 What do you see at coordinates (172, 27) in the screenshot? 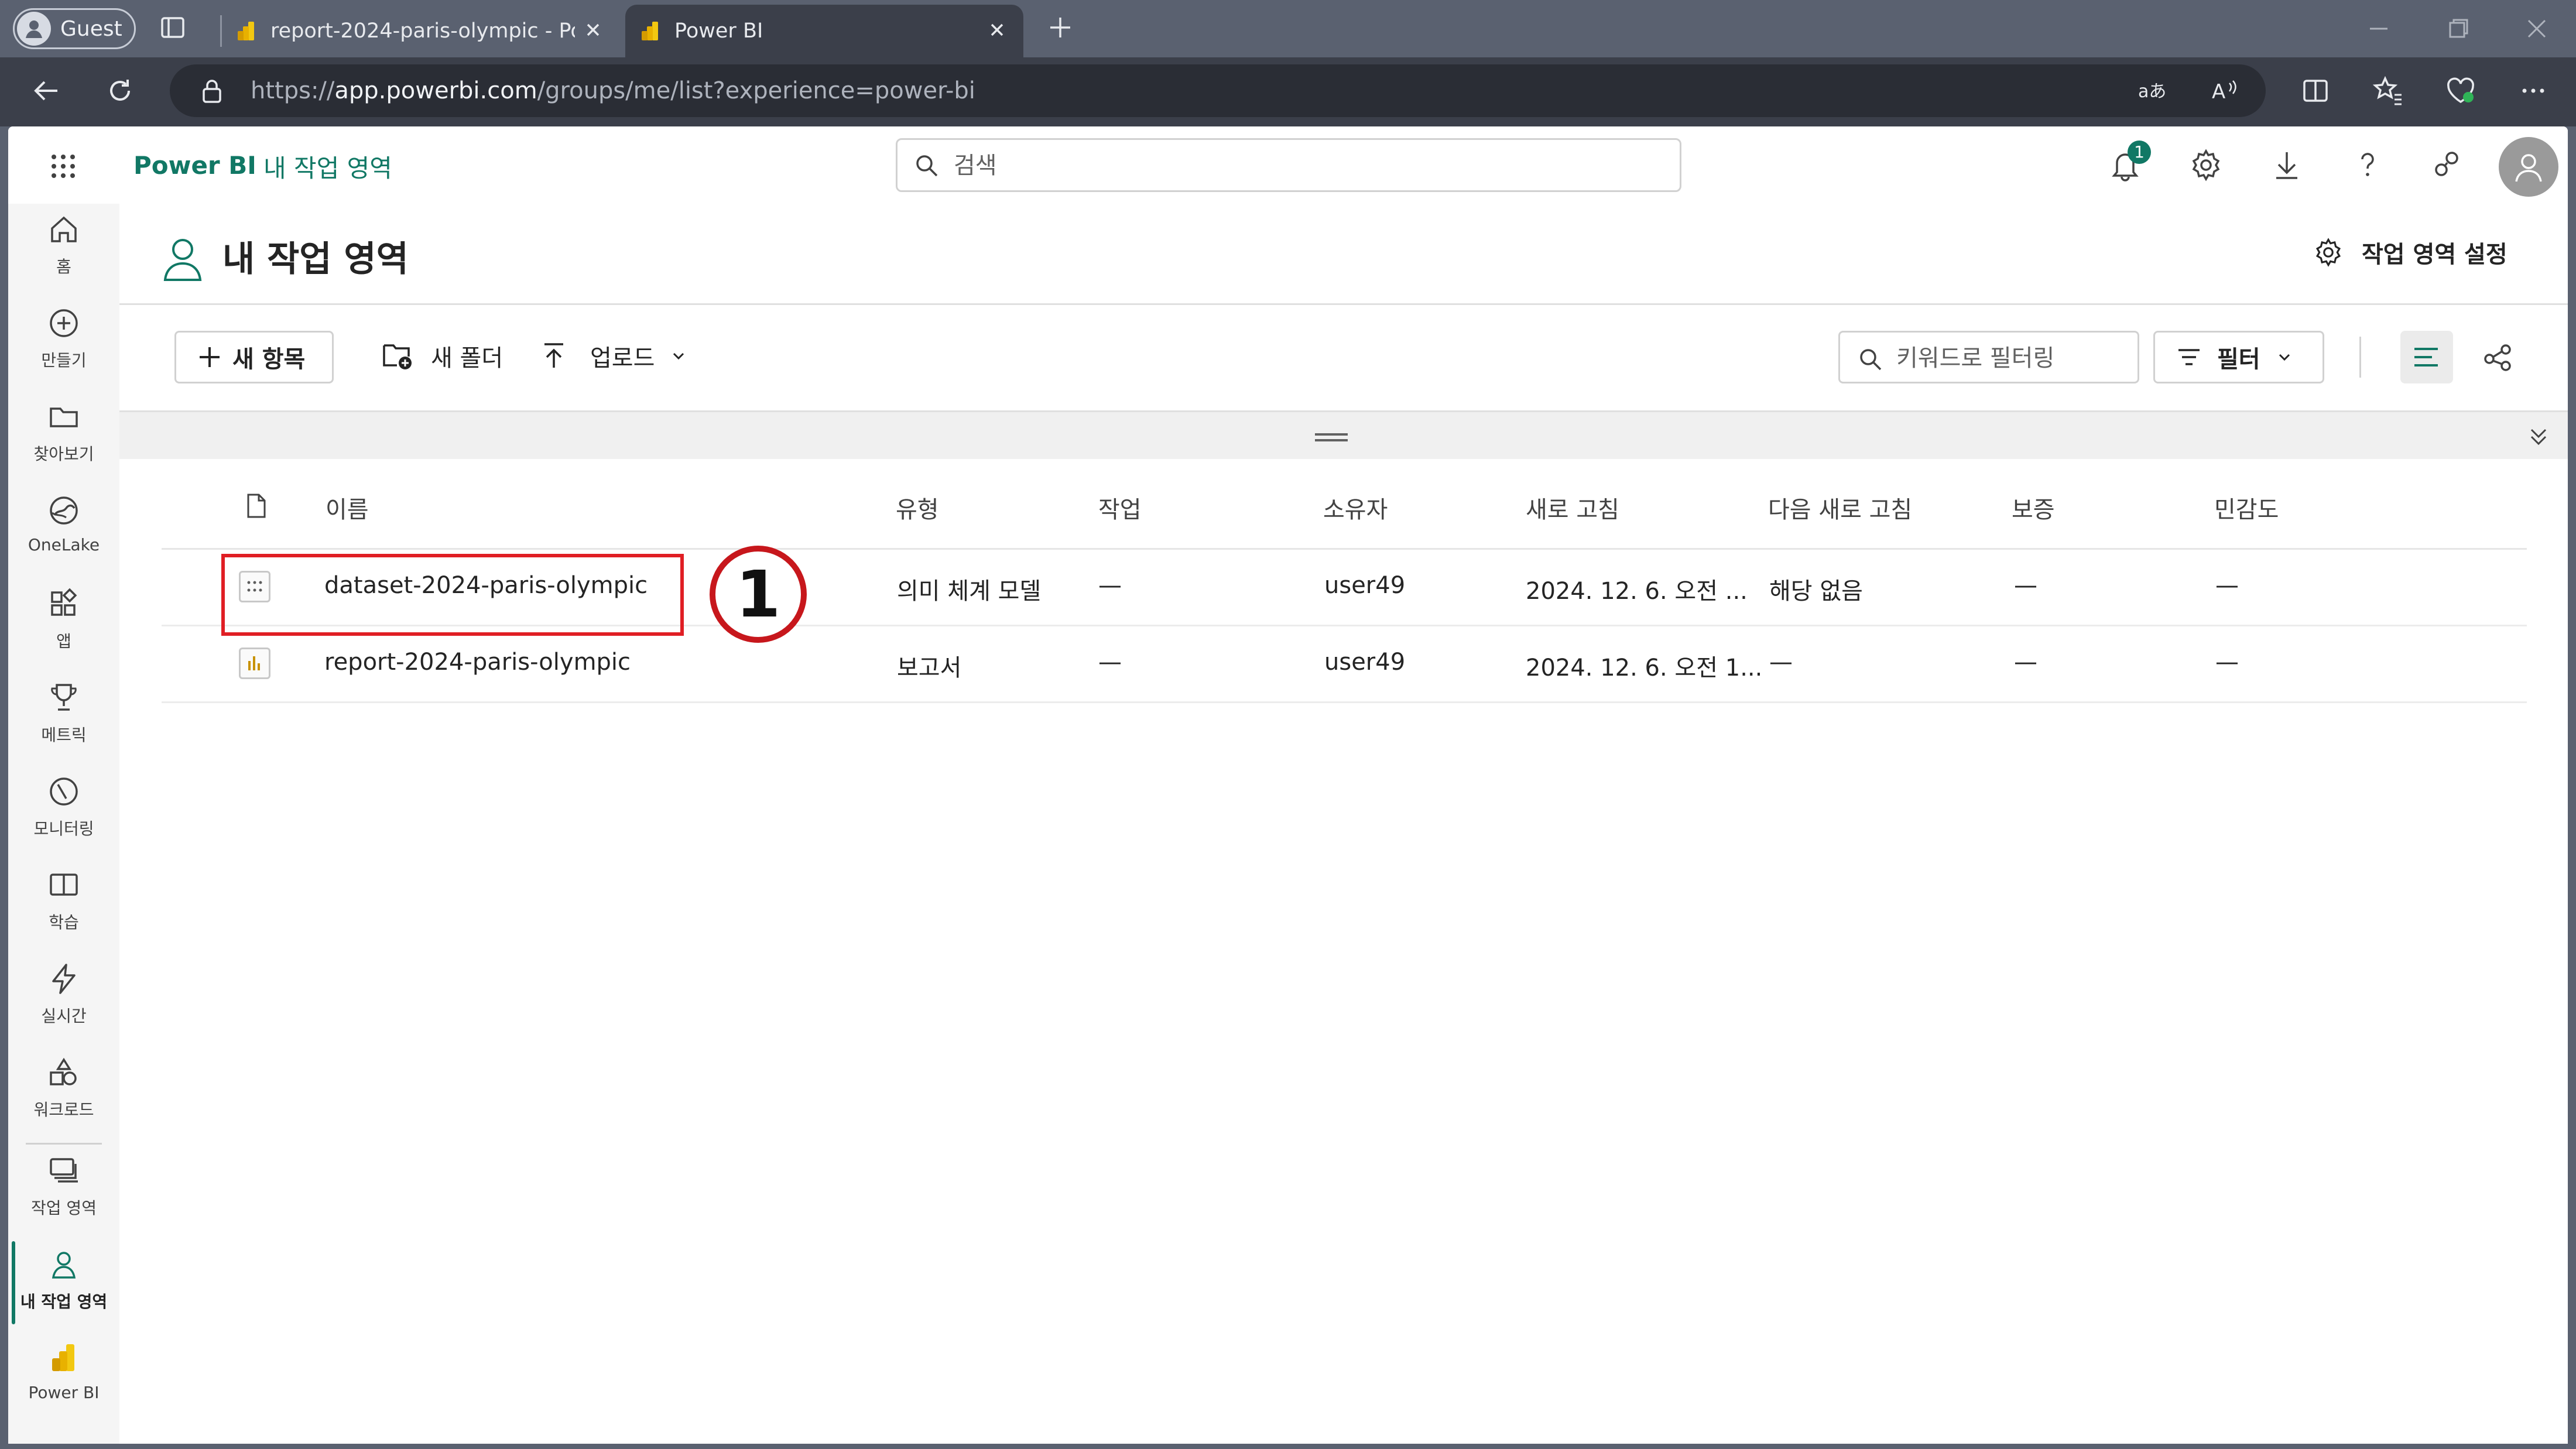
I see `tab-actions-icon` at bounding box center [172, 27].